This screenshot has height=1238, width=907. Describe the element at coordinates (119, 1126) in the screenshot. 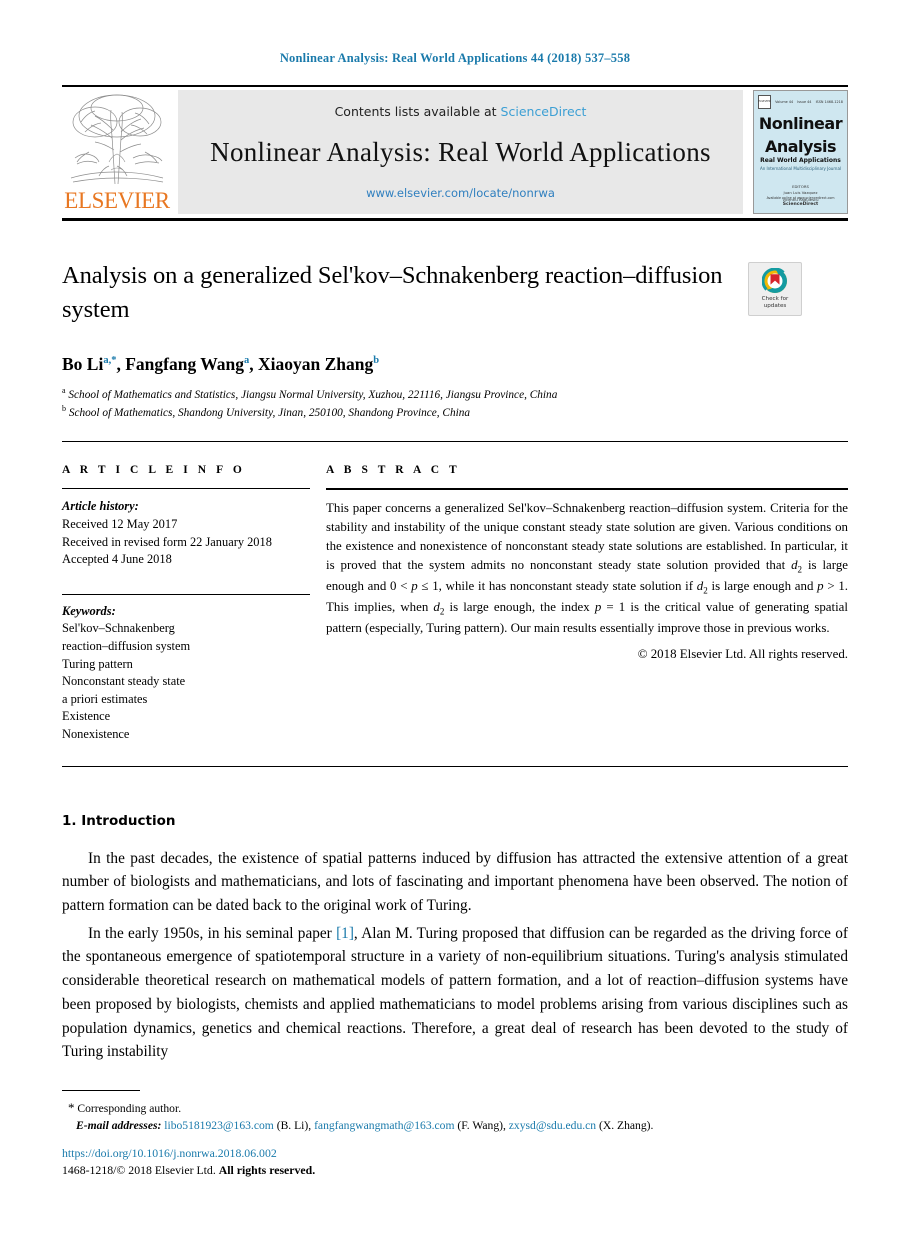

I see `email-addresses-label: E-mail addresses:` at that location.